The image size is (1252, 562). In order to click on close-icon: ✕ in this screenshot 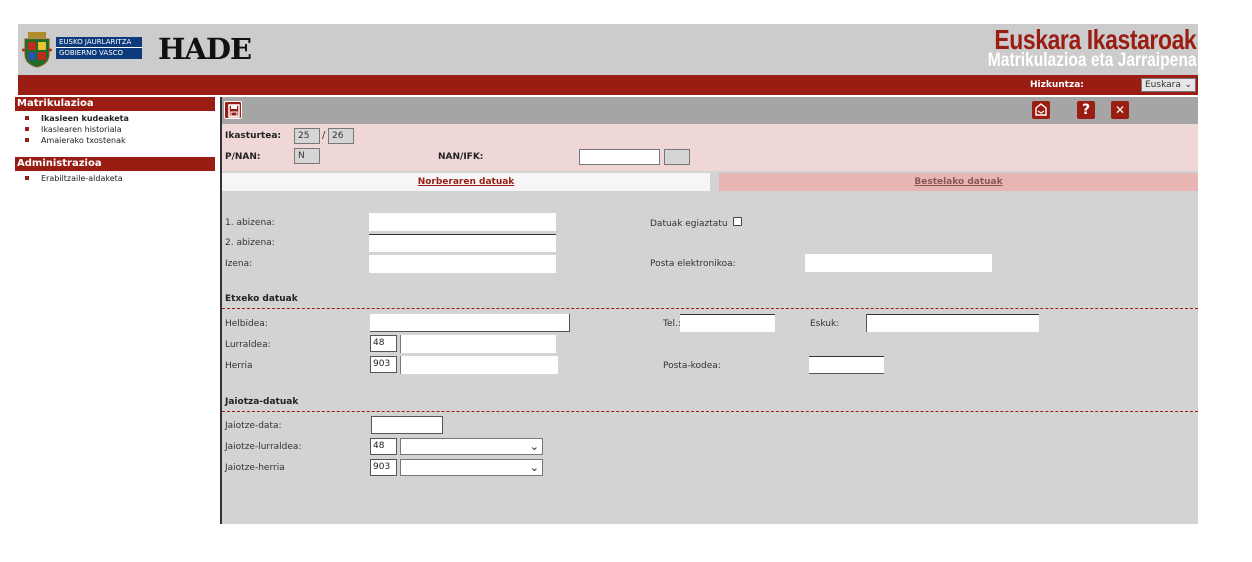, I will do `click(1120, 110)`.